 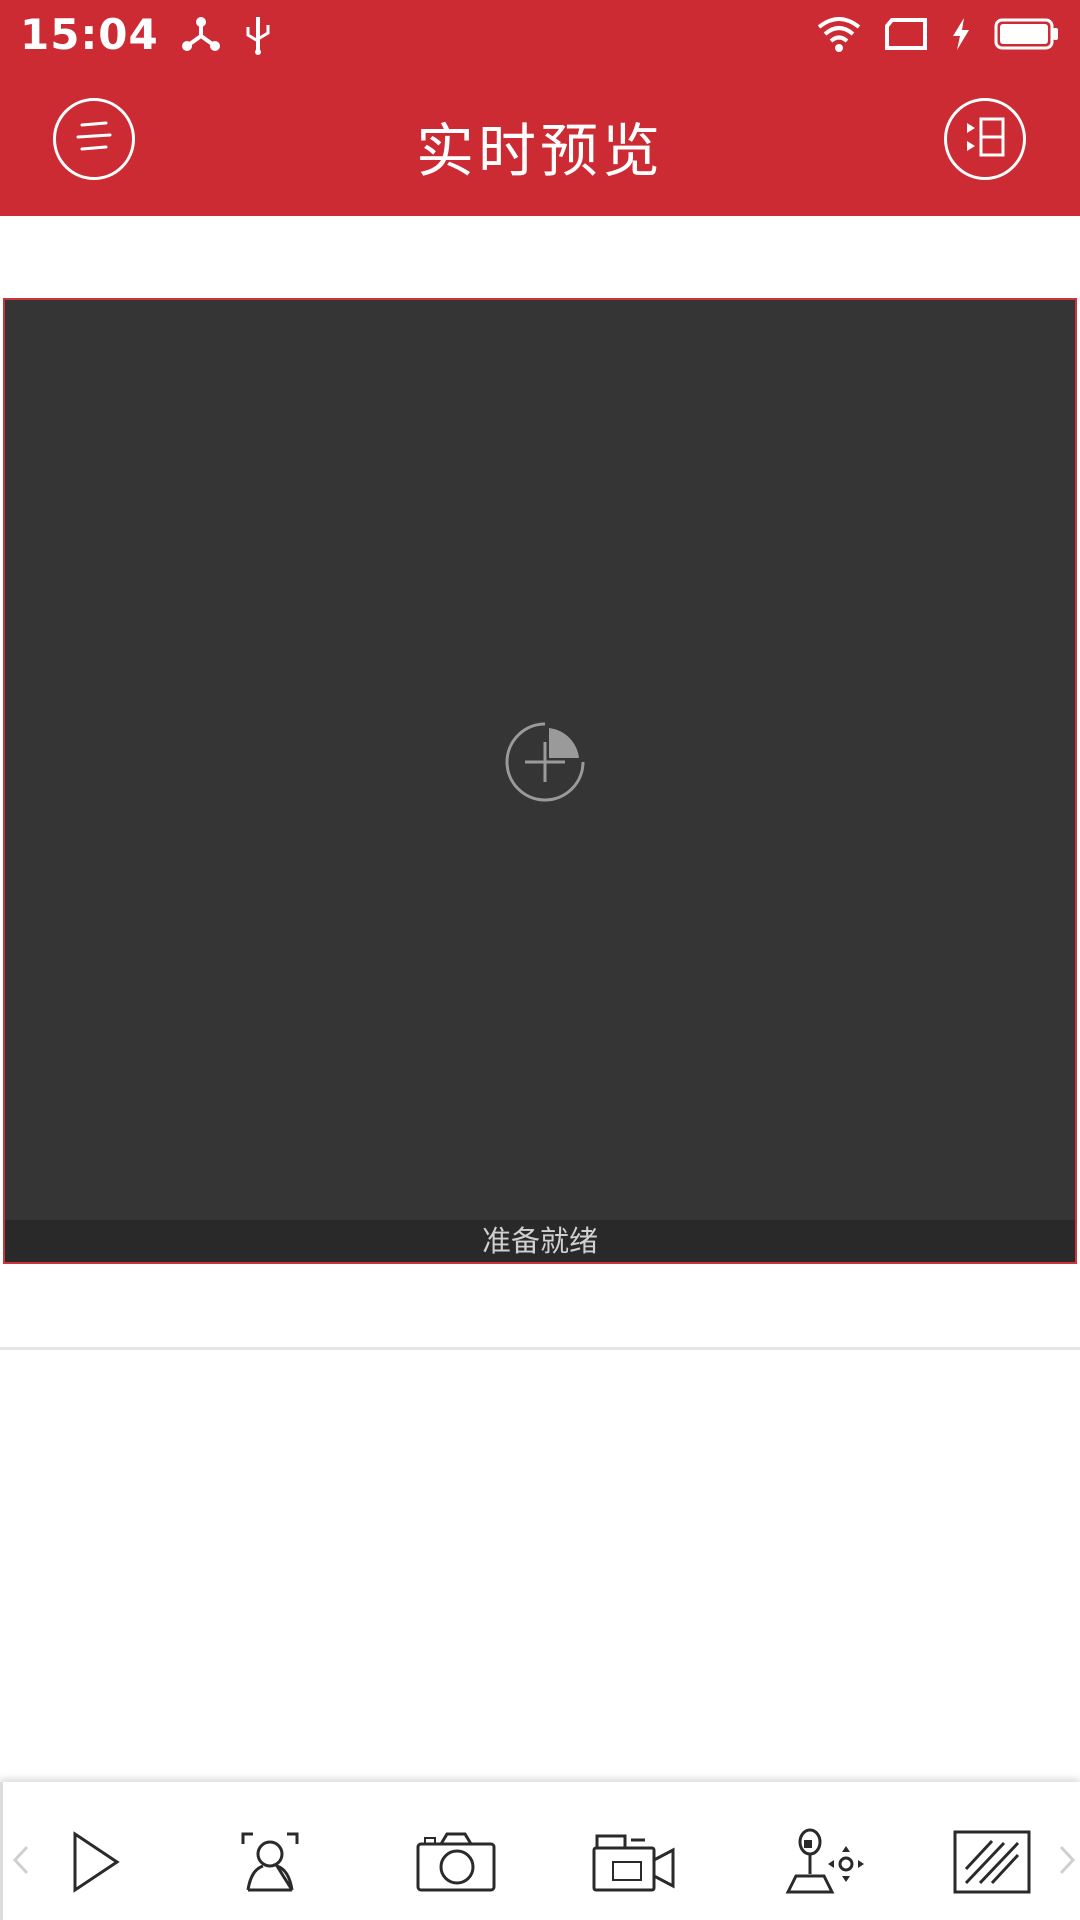 I want to click on app-header: 实时预览, so click(x=540, y=142).